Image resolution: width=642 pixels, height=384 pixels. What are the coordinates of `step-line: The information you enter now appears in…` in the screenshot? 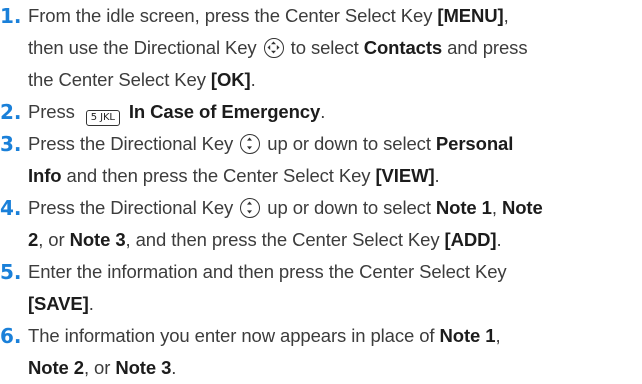 It's located at (335, 336).